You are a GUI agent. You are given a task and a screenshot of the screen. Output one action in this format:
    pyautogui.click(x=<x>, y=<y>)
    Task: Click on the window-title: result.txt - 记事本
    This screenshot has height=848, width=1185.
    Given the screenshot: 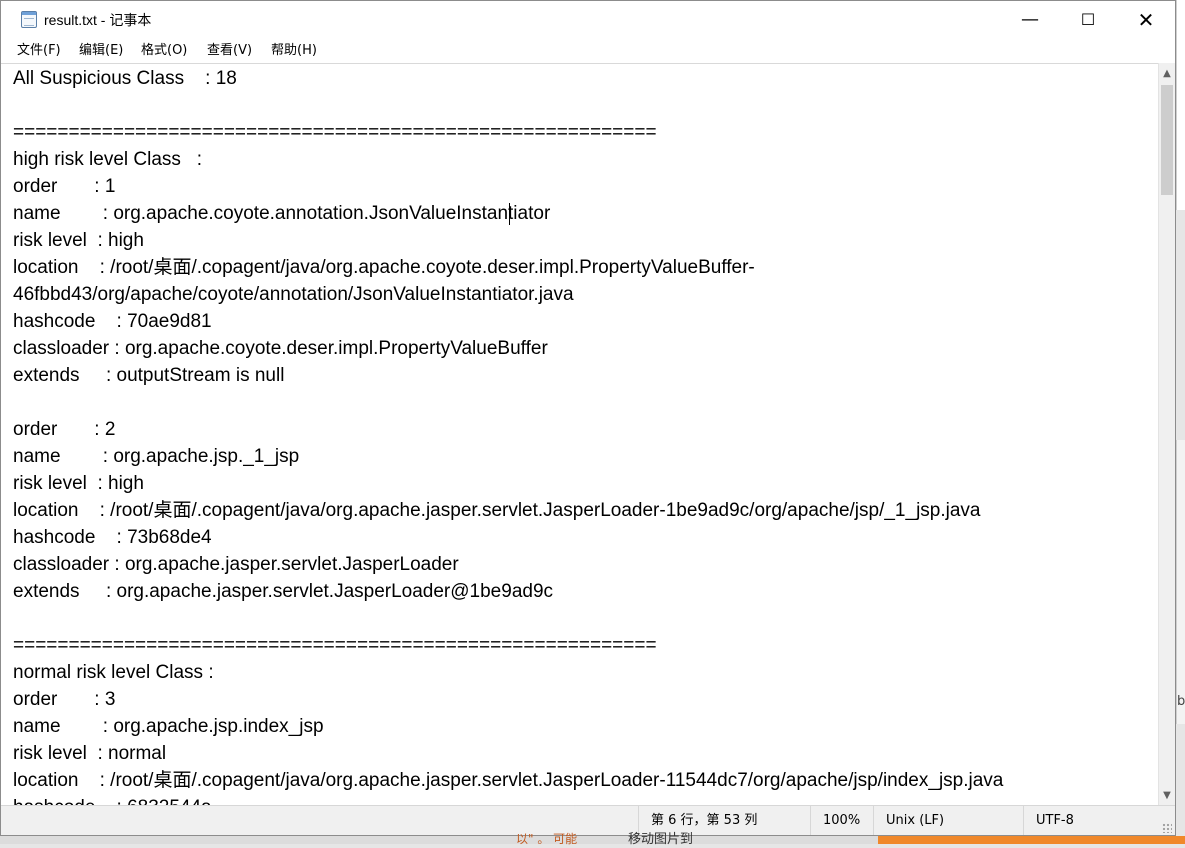 What is the action you would take?
    pyautogui.click(x=98, y=20)
    